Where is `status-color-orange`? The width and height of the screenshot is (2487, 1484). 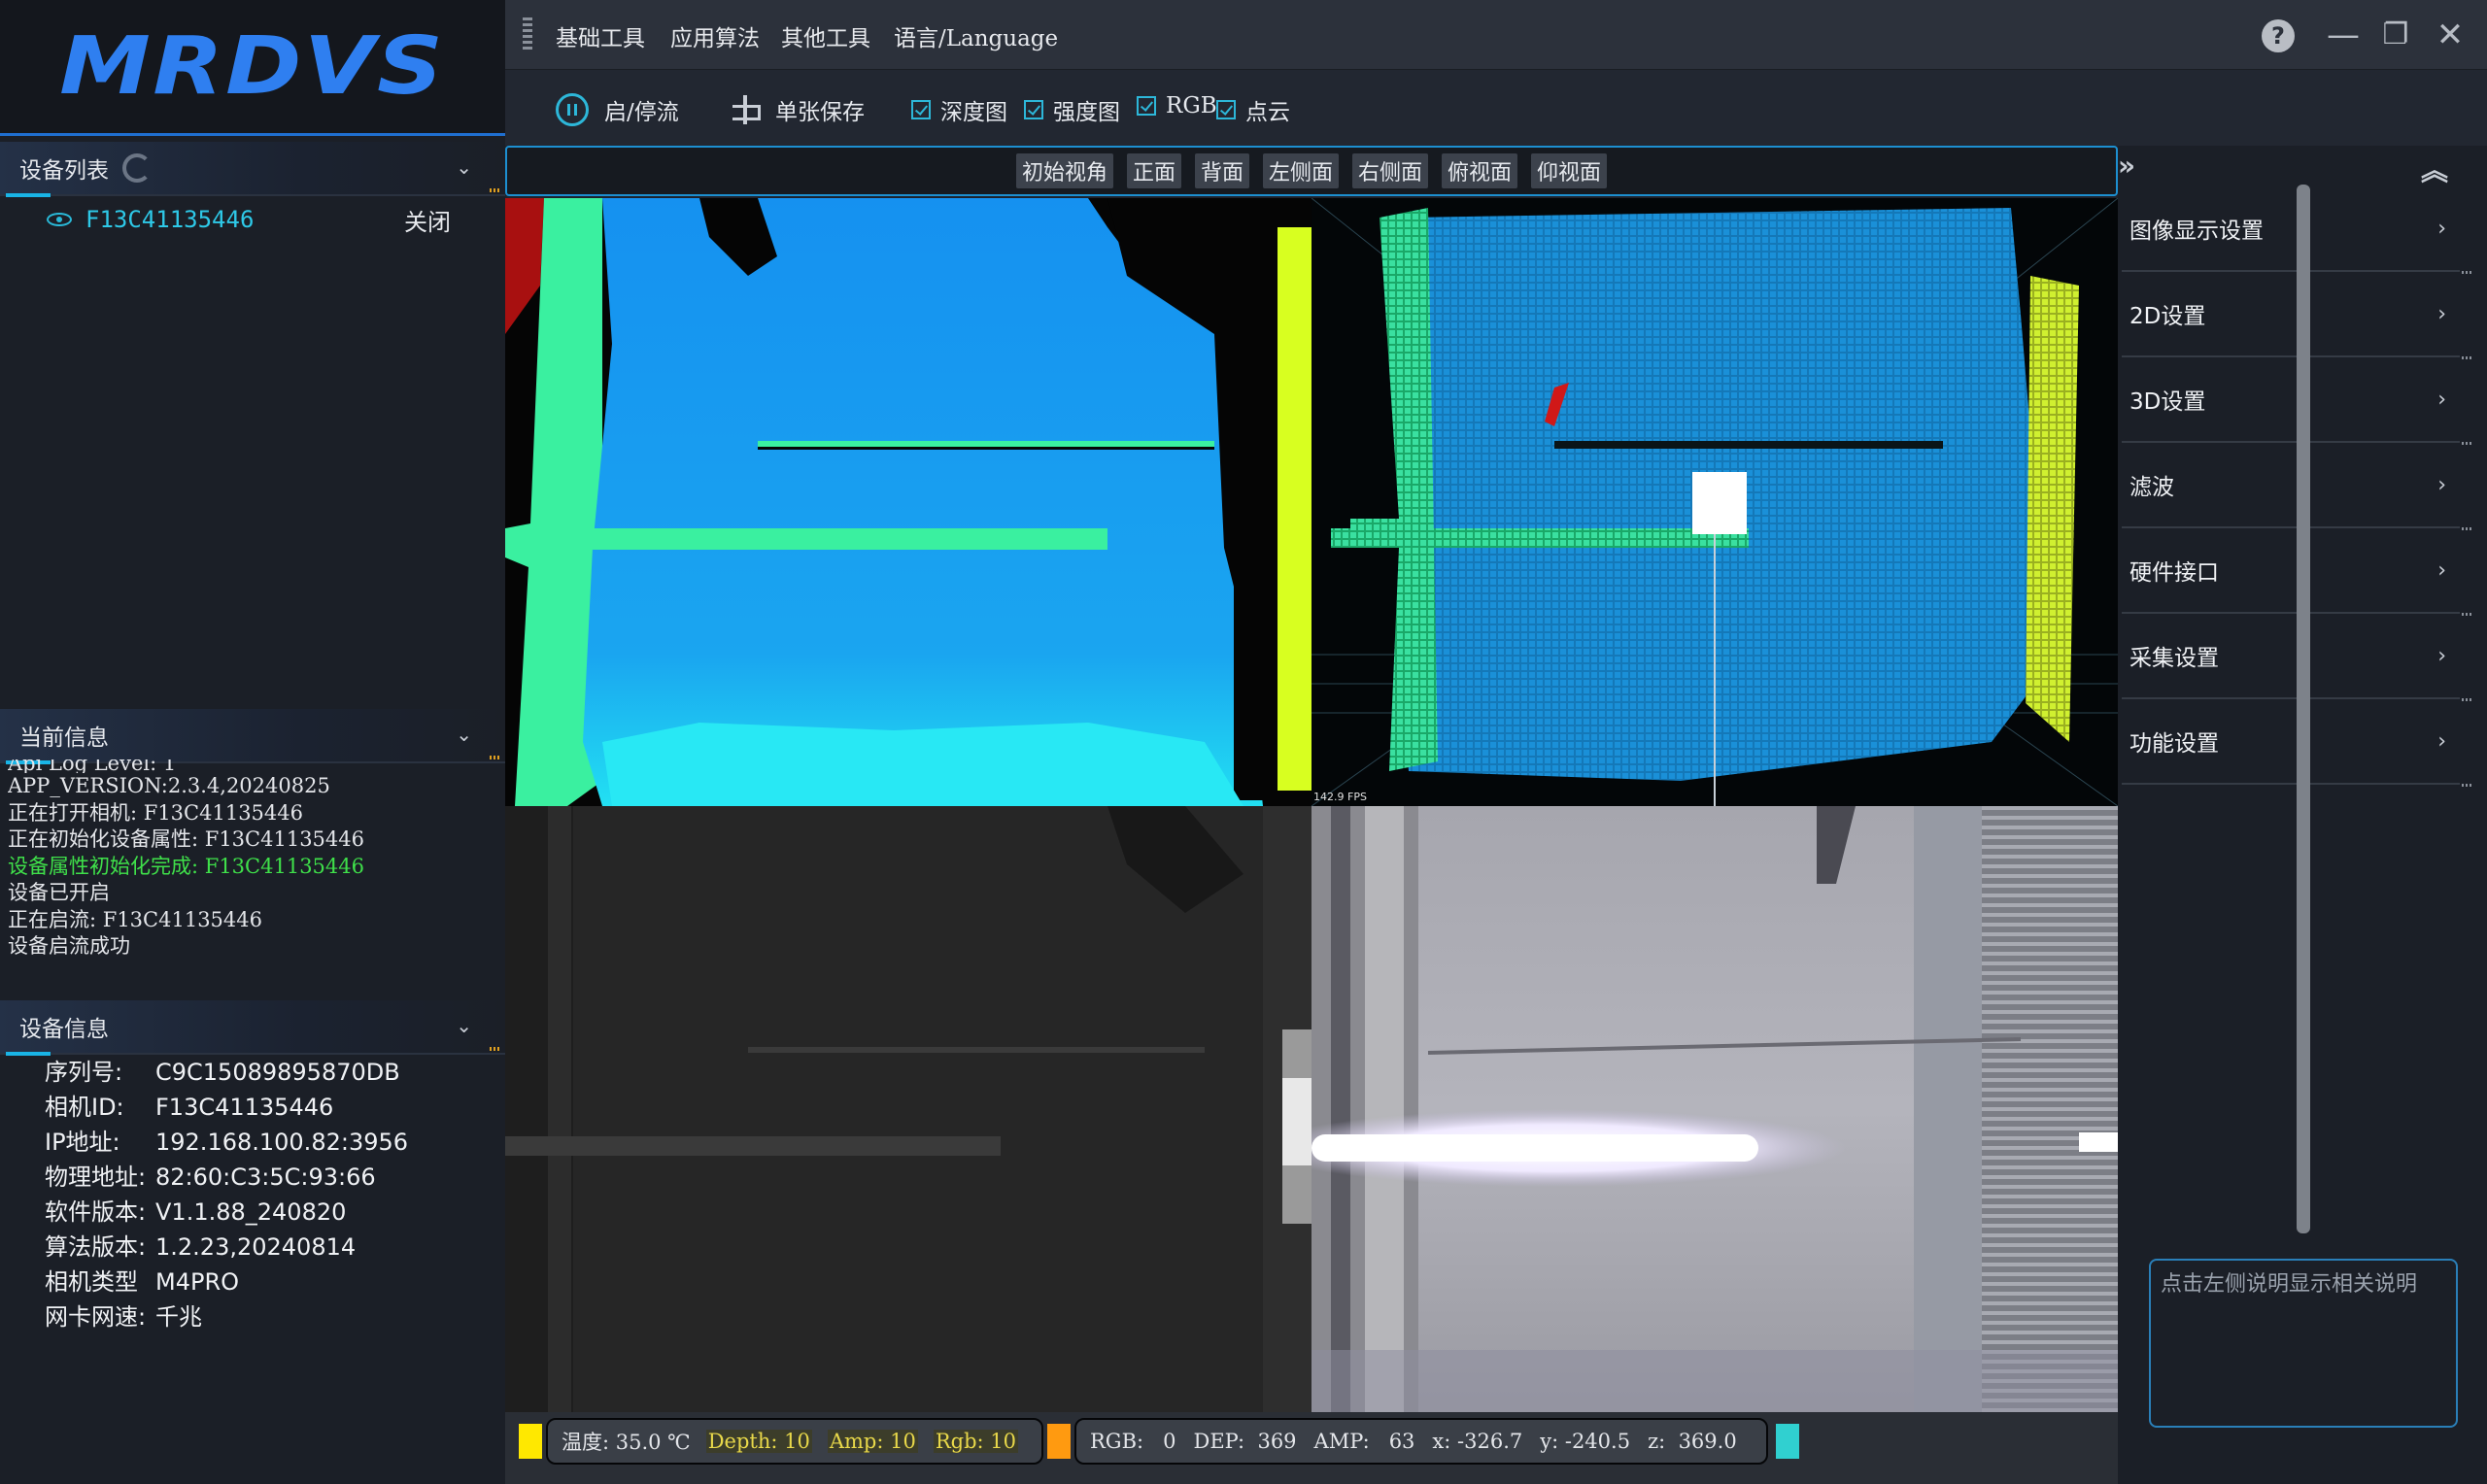
status-color-orange is located at coordinates (1059, 1441).